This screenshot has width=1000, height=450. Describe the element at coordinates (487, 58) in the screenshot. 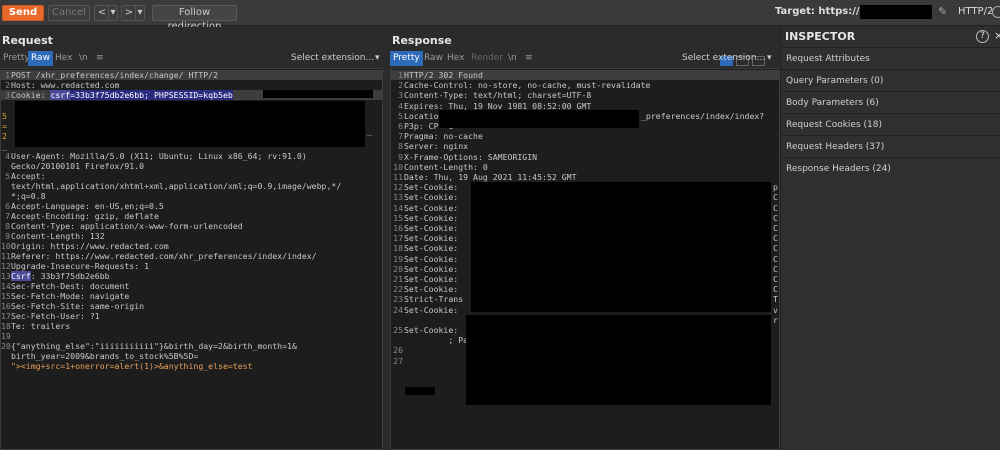

I see `response-tab-render: Render` at that location.